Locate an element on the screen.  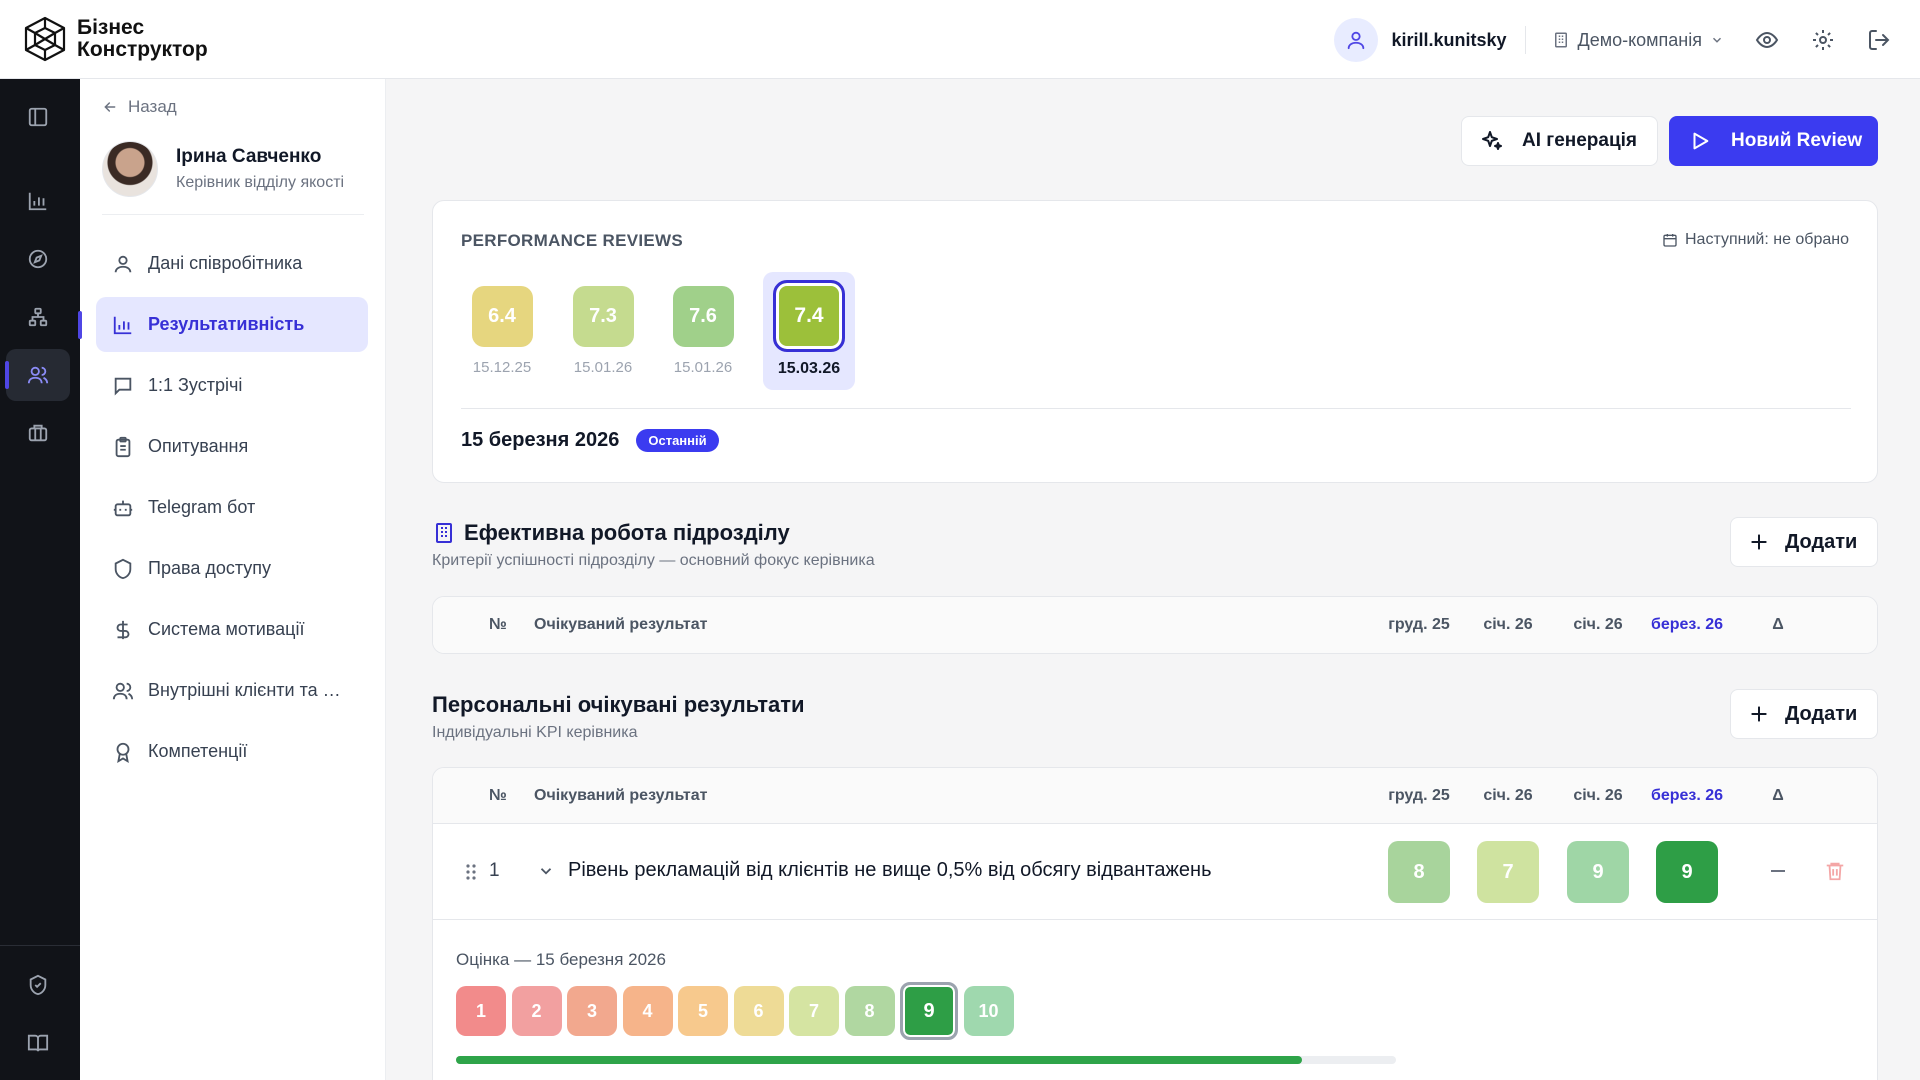
review-score: 7.3 is located at coordinates (603, 316).